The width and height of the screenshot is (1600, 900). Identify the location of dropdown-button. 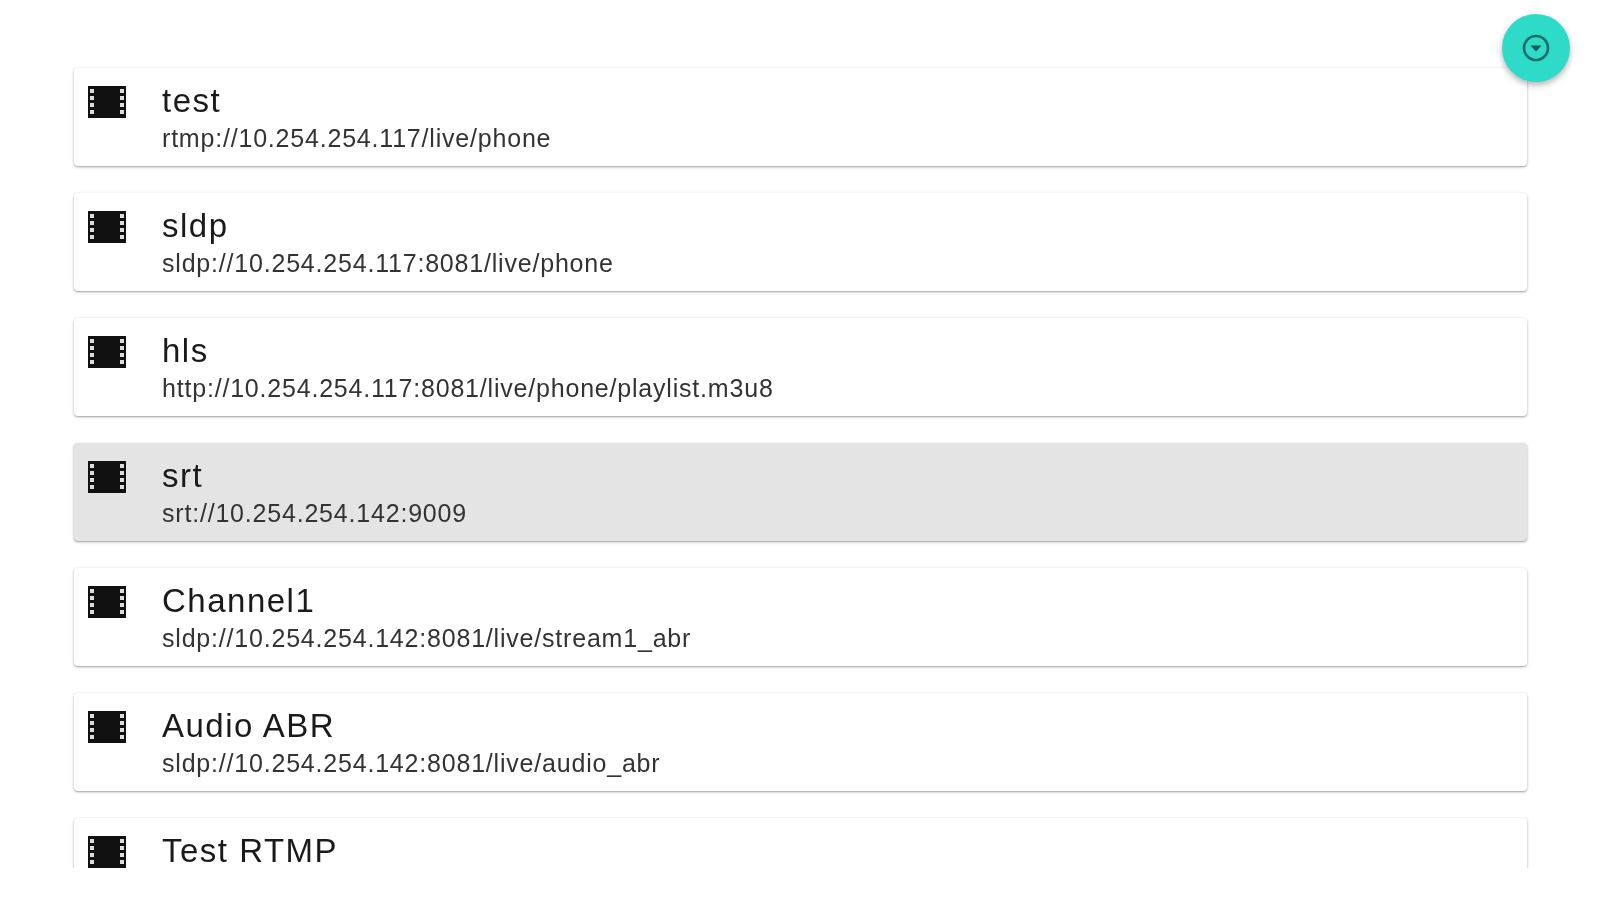
(1536, 48).